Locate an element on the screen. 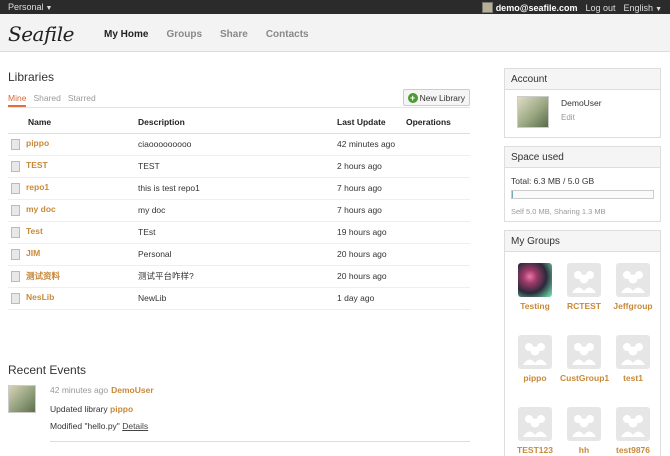  event-user-link: DemoUser is located at coordinates (132, 390).